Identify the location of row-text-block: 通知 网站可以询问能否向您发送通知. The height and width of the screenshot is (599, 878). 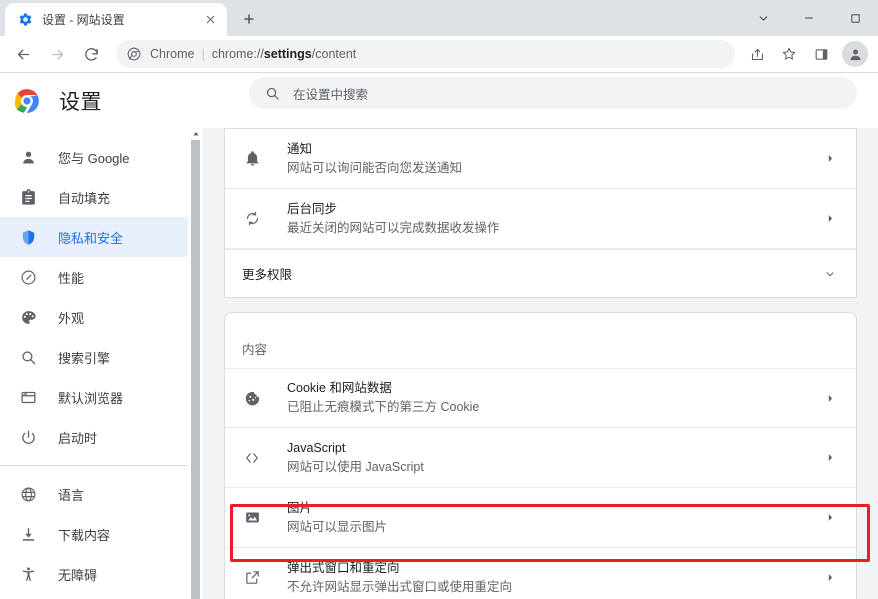
(554, 159).